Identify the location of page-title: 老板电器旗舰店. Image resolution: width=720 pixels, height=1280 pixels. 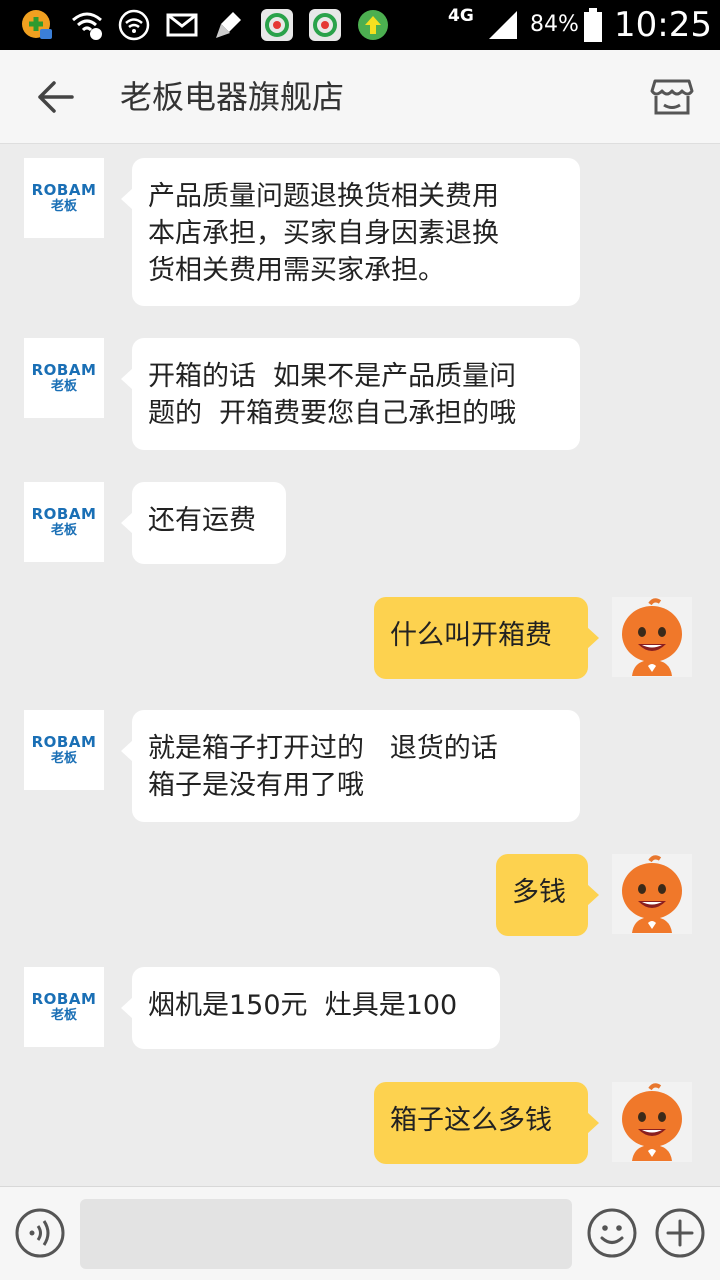
(232, 97).